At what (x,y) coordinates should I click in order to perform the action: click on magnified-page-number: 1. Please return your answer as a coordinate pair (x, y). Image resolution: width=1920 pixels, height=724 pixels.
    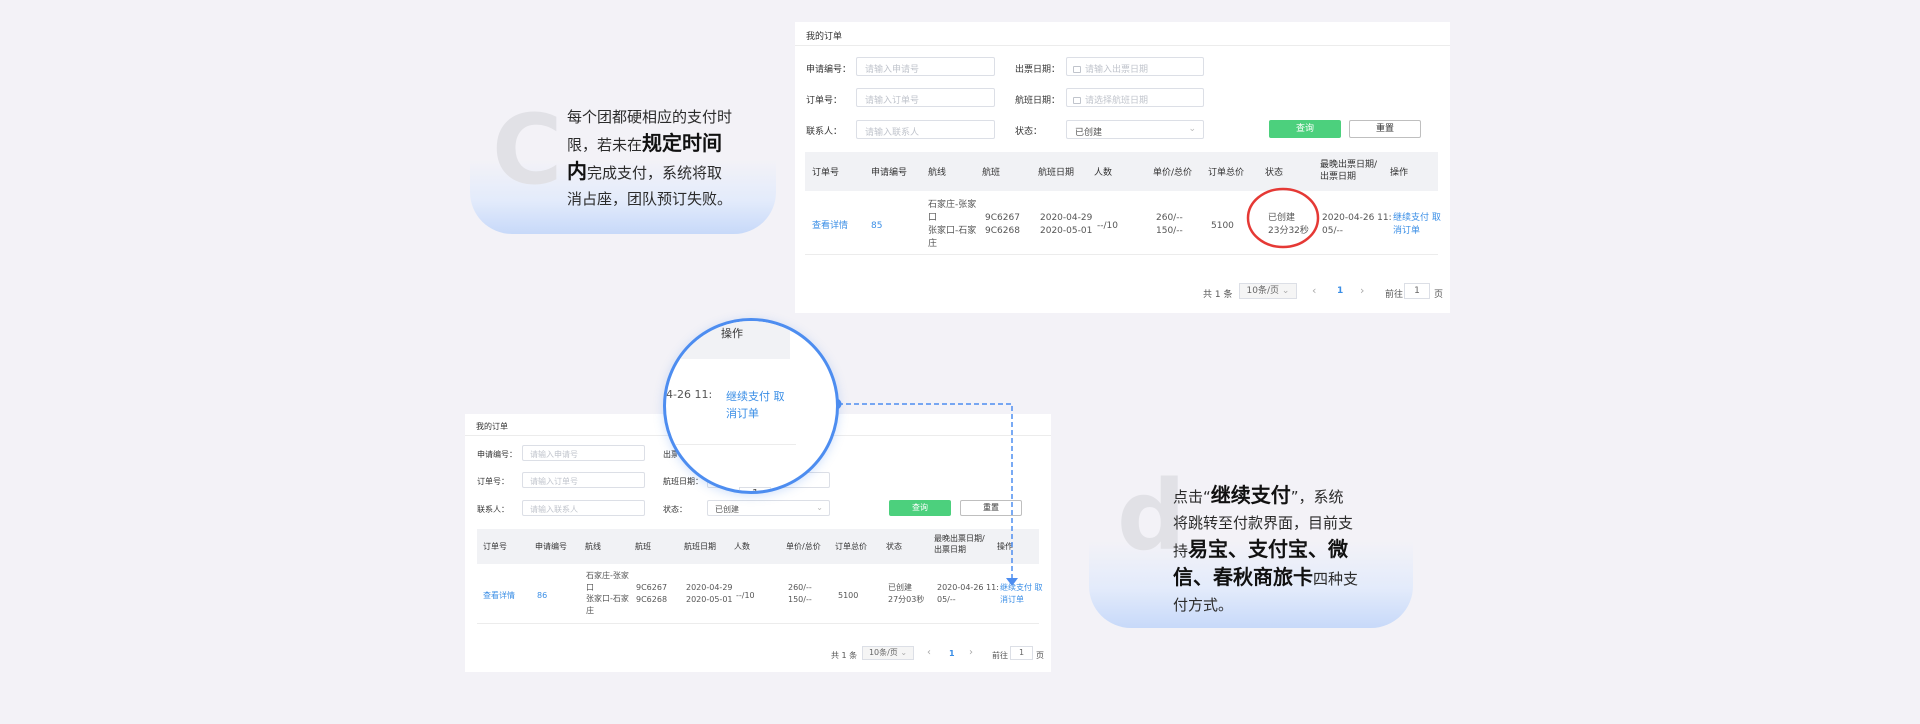
    Looking at the image, I should click on (755, 490).